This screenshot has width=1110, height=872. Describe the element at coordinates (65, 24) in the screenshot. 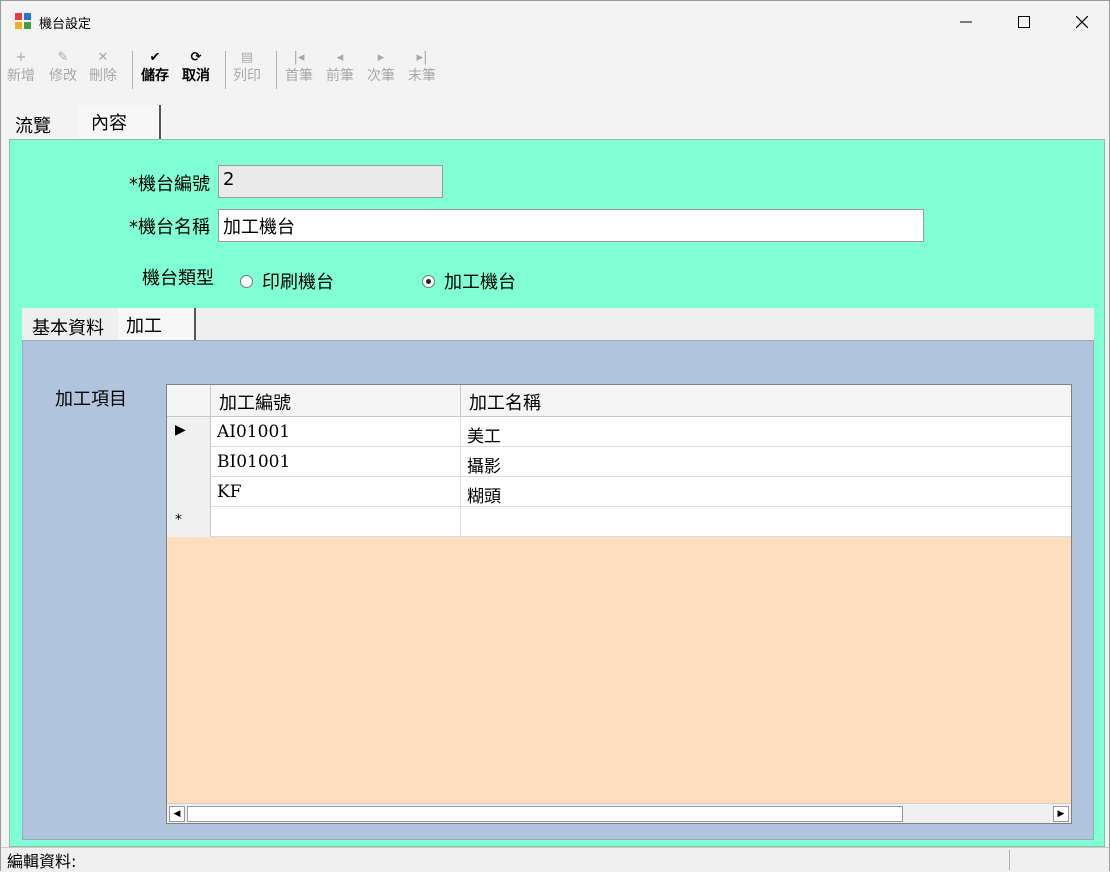

I see `window-title: 機台設定` at that location.